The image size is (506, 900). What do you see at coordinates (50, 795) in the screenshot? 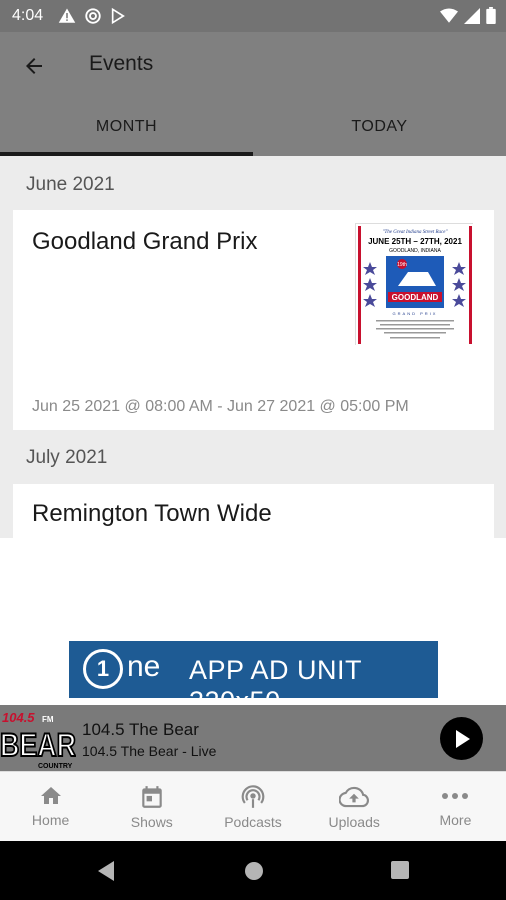
I see `home-icon` at bounding box center [50, 795].